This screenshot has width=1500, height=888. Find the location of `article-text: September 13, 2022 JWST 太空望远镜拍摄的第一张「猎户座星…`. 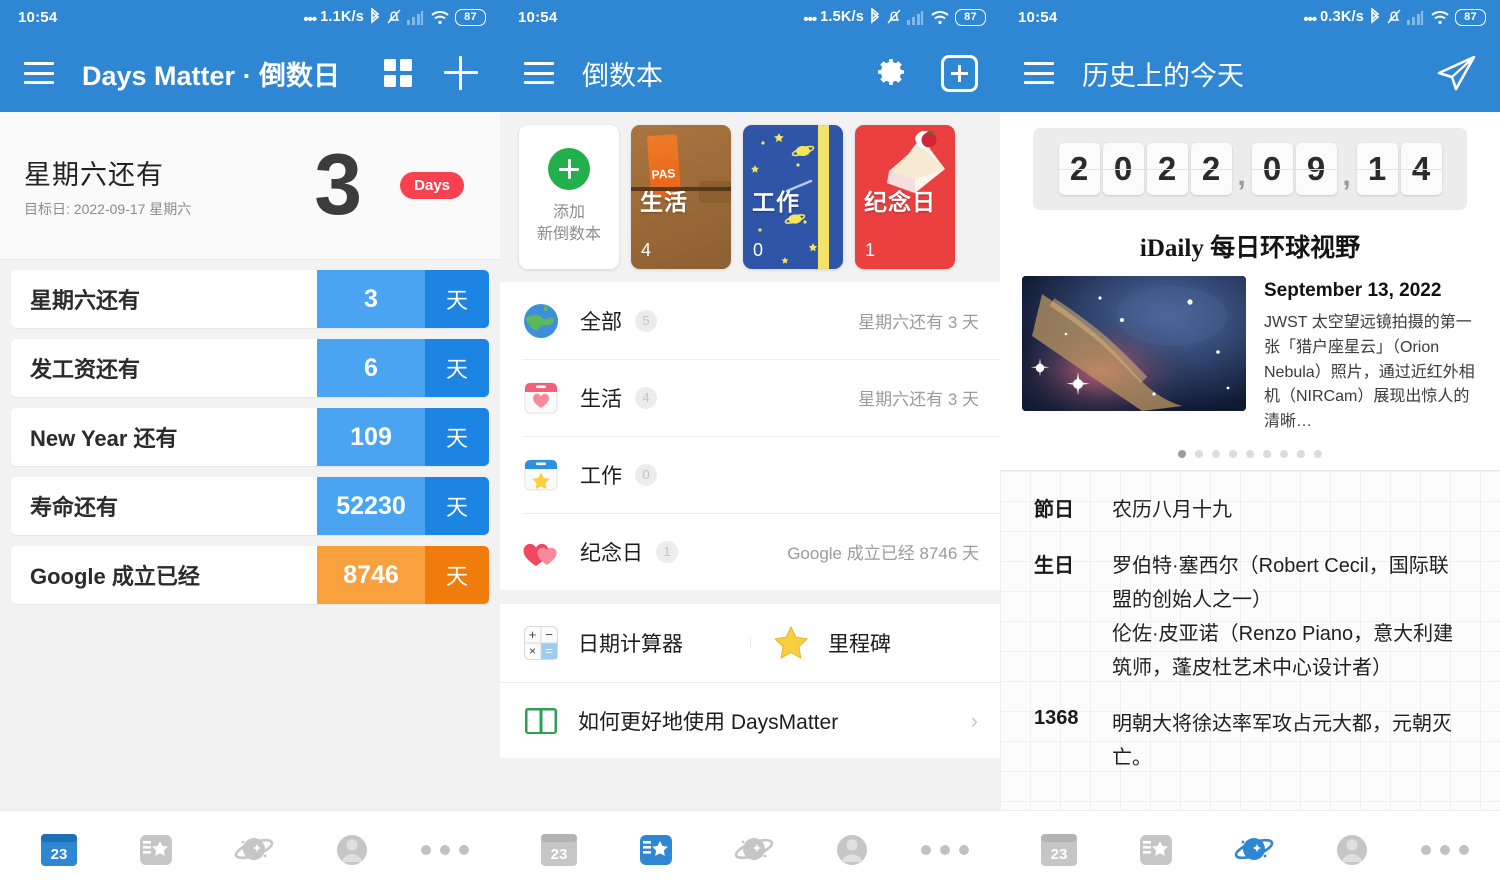

article-text: September 13, 2022 JWST 太空望远镜拍摄的第一张「猎户座星… is located at coordinates (1371, 355).